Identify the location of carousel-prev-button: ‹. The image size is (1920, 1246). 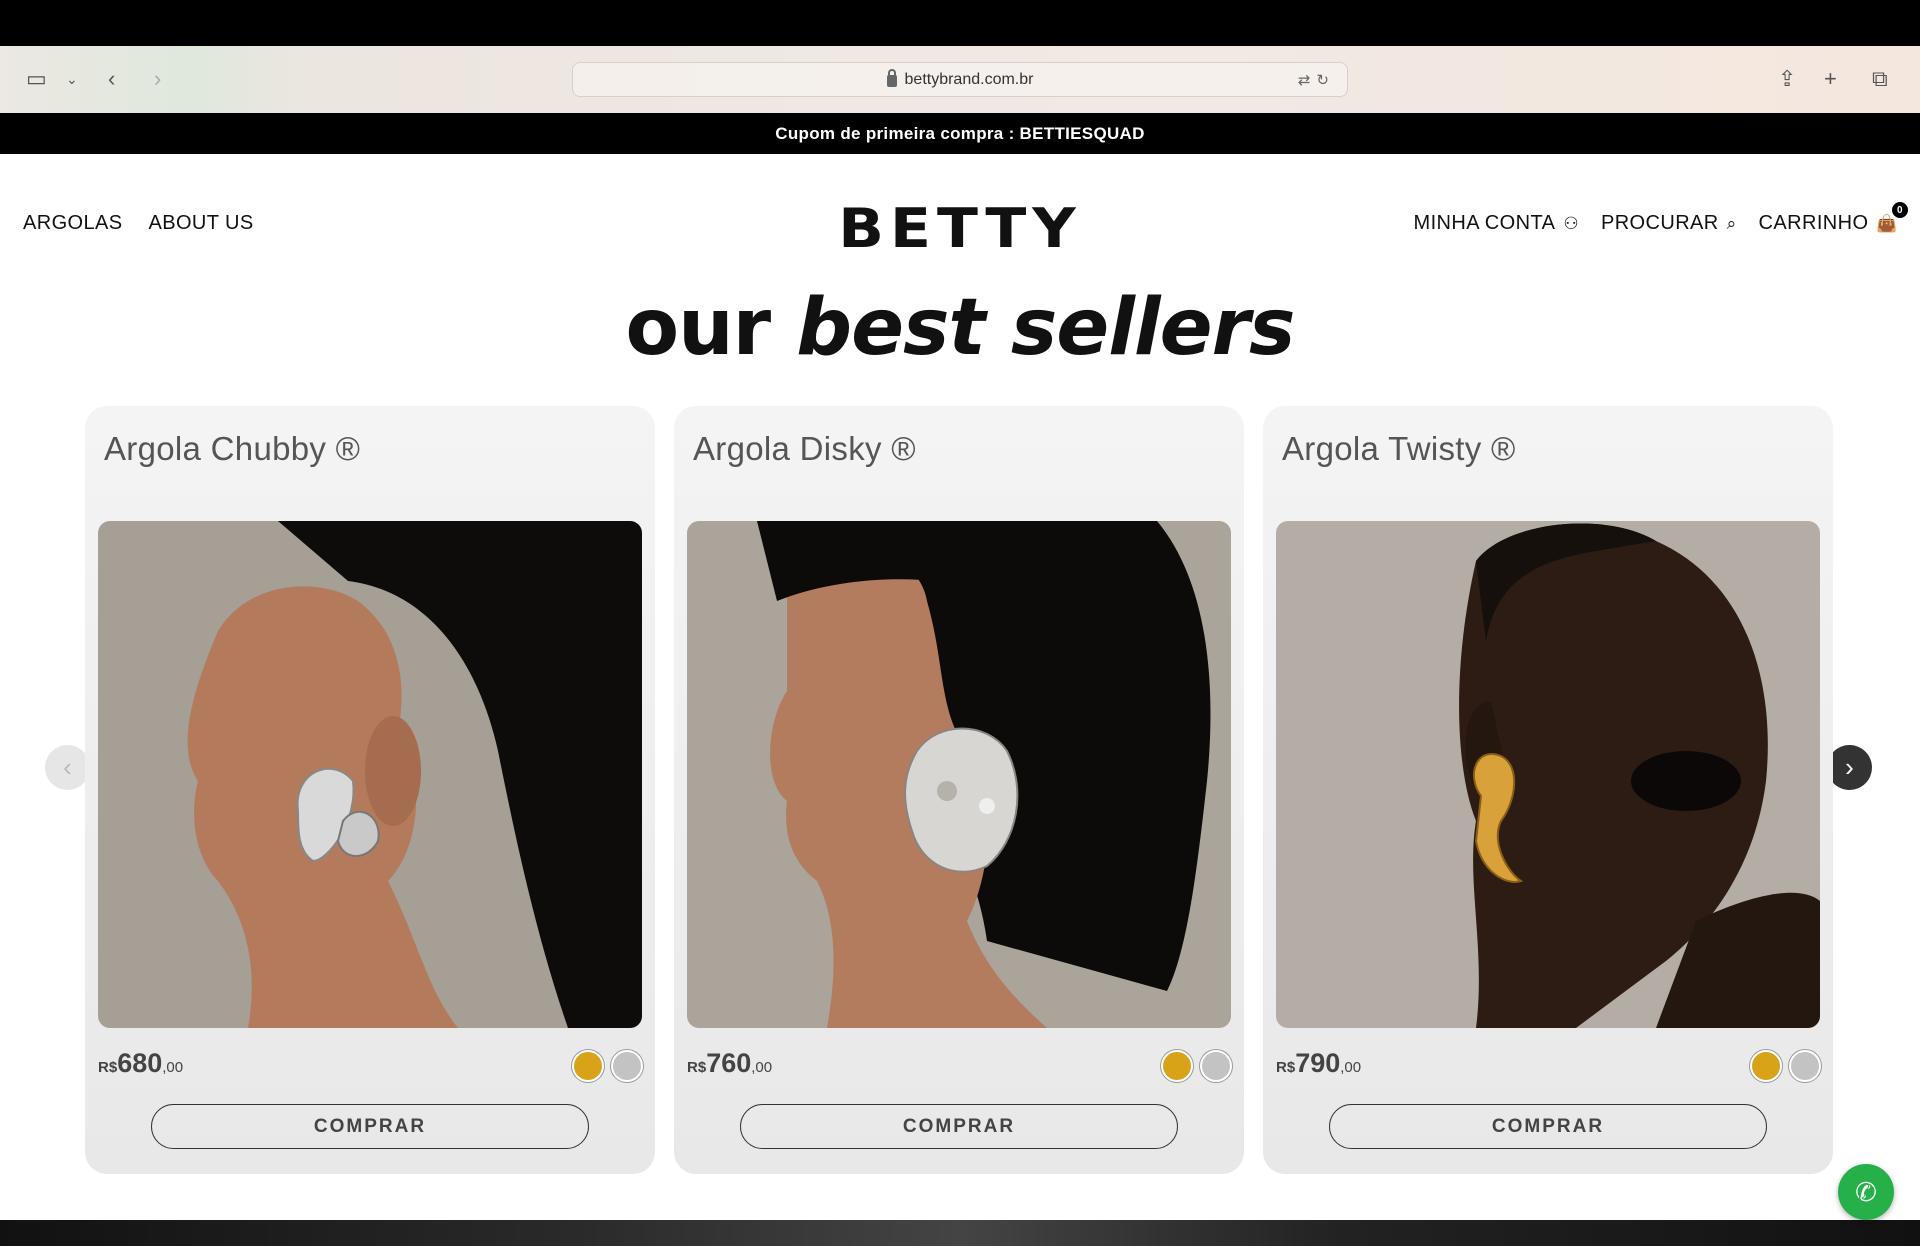
(67, 767).